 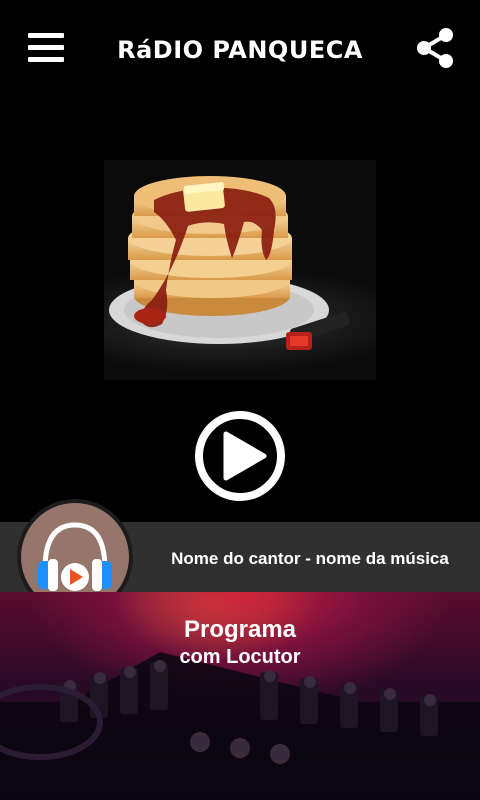 I want to click on play-button, so click(x=240, y=456).